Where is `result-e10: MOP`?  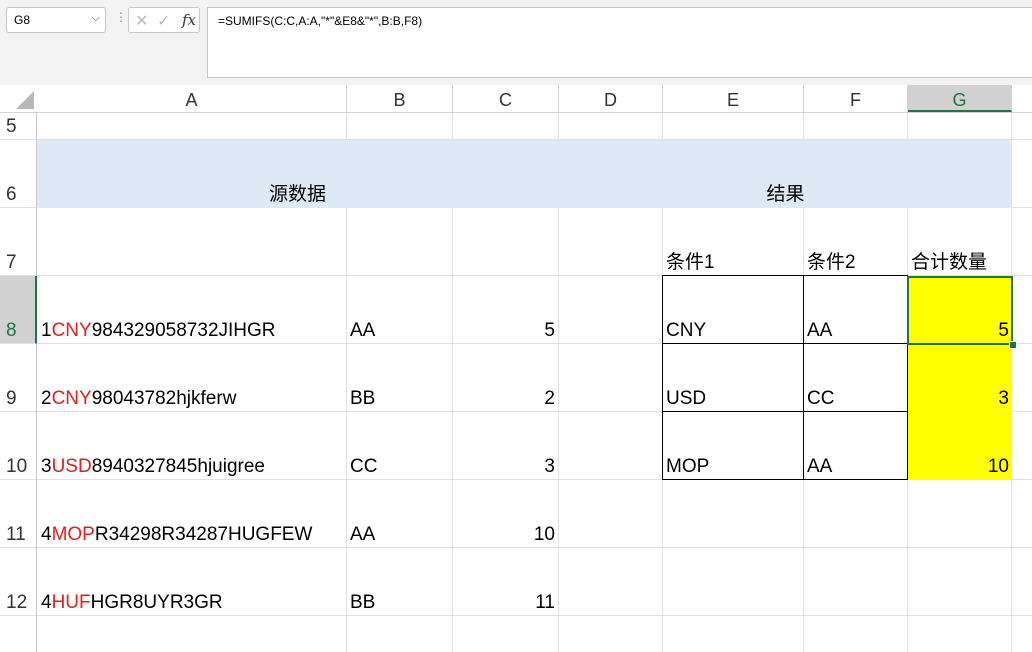 result-e10: MOP is located at coordinates (732, 446).